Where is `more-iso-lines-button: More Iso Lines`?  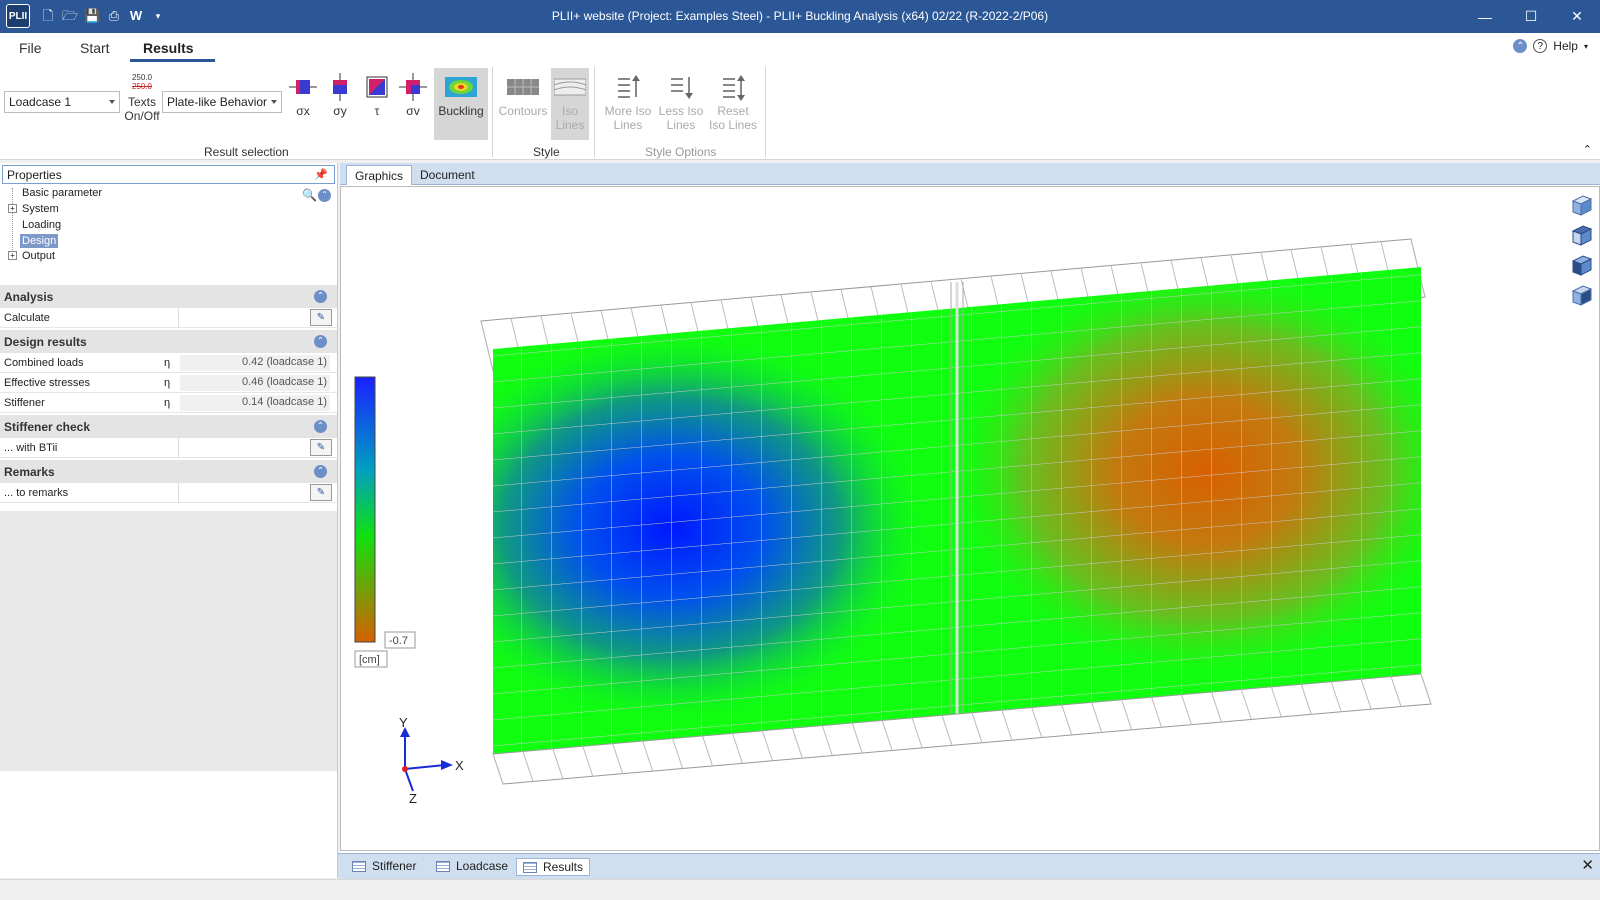 more-iso-lines-button: More Iso Lines is located at coordinates (628, 102).